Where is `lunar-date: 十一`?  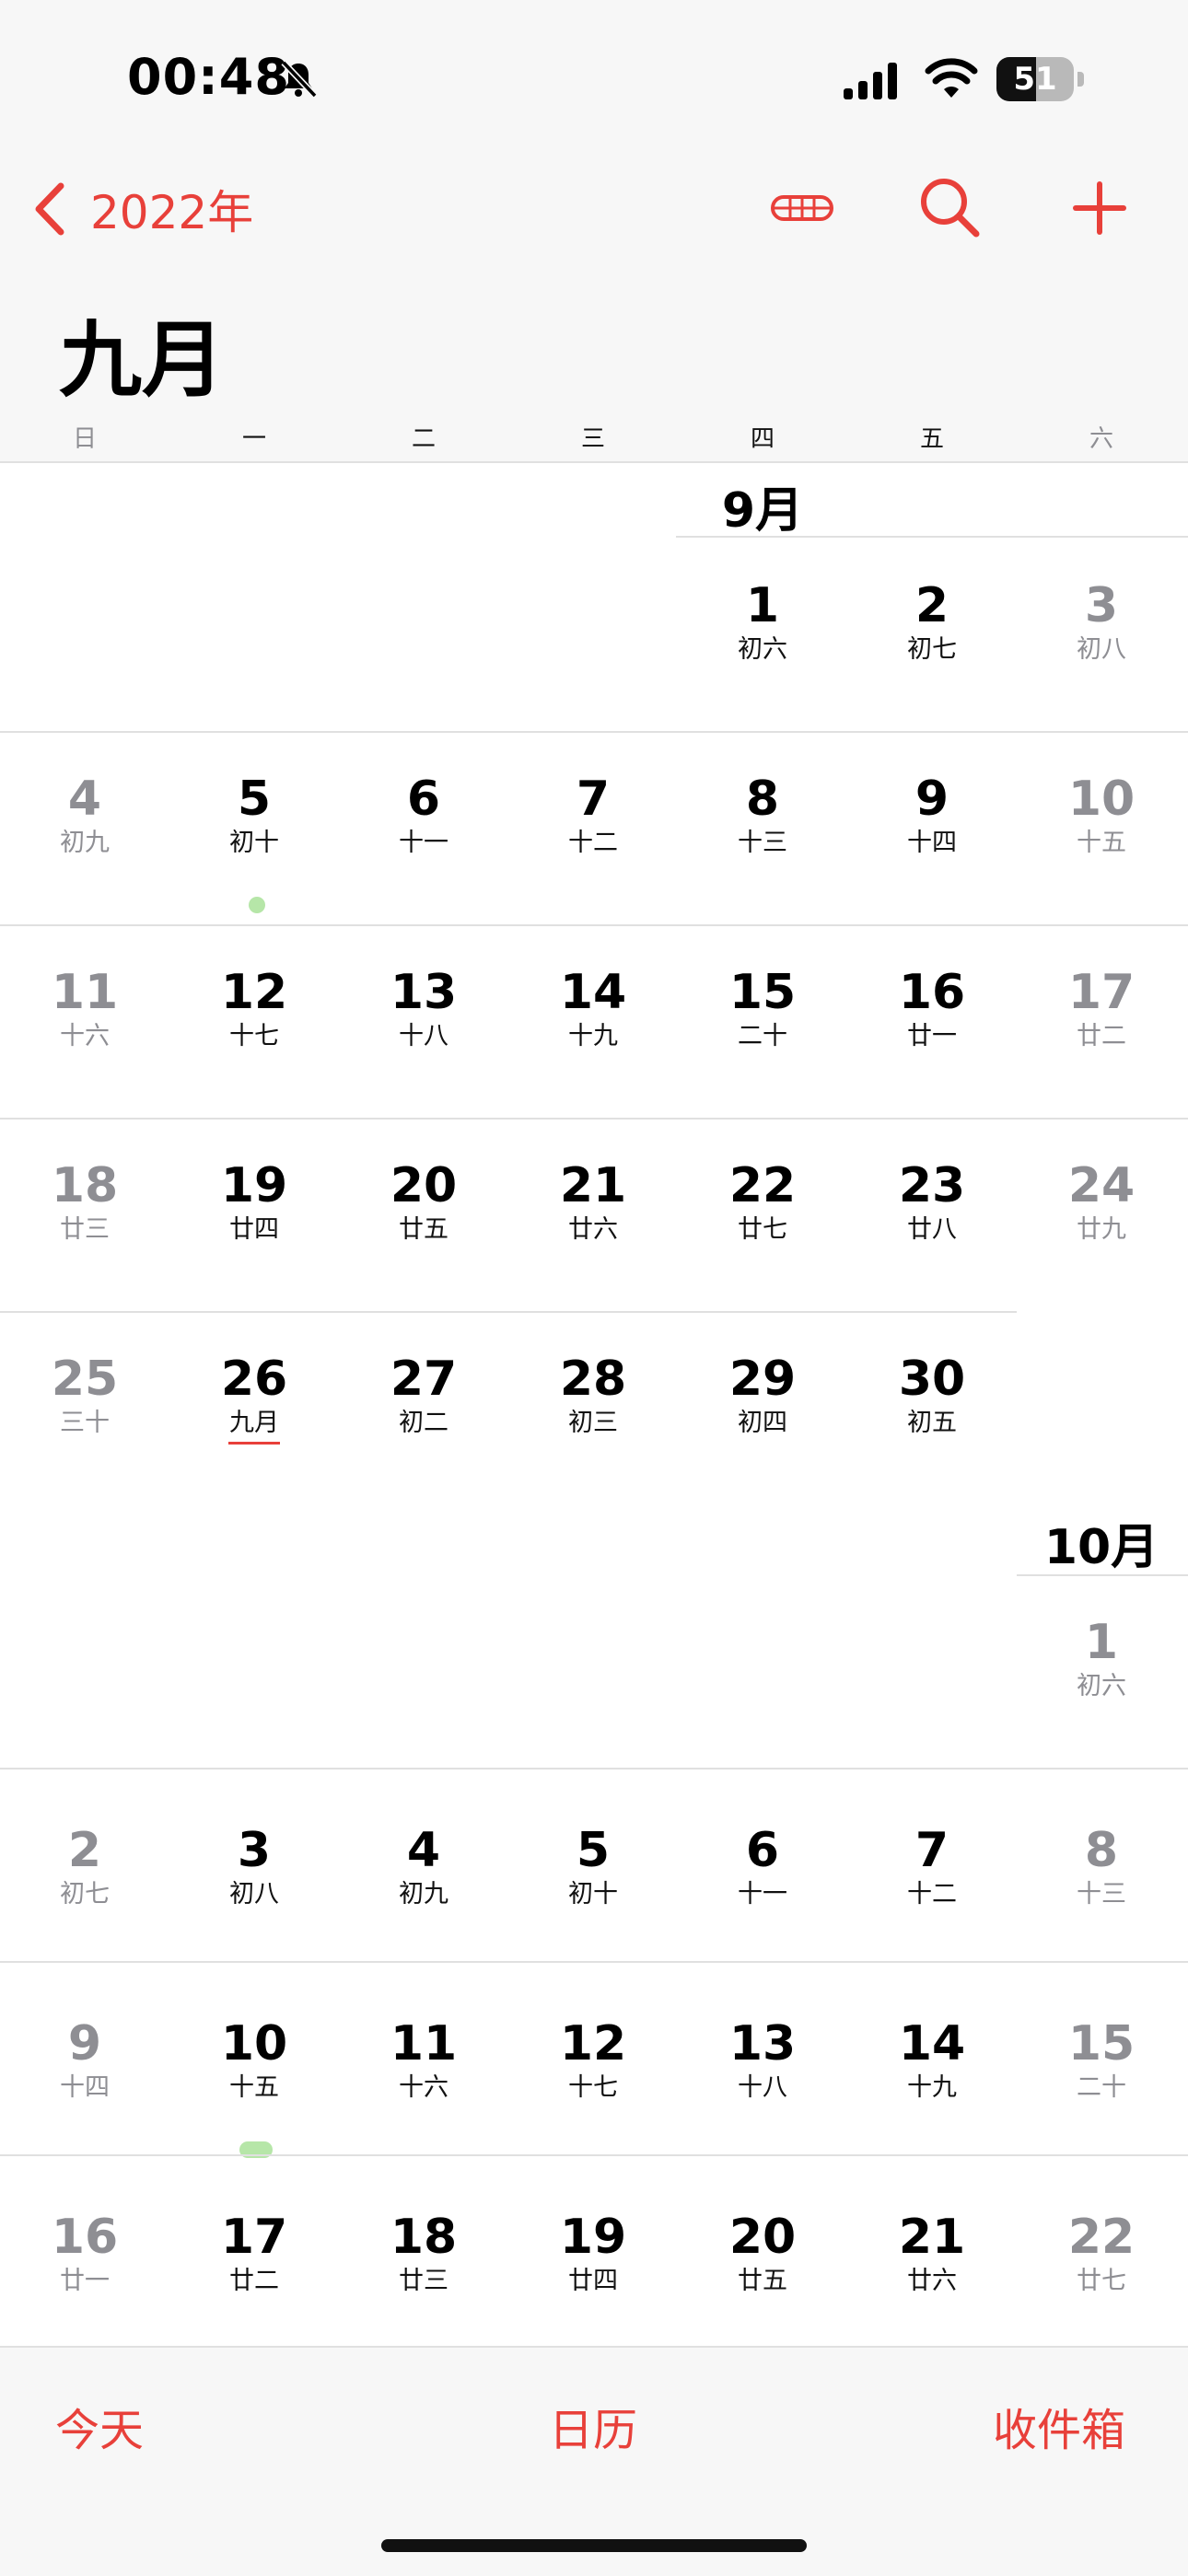
lunar-date: 十一 is located at coordinates (762, 1894).